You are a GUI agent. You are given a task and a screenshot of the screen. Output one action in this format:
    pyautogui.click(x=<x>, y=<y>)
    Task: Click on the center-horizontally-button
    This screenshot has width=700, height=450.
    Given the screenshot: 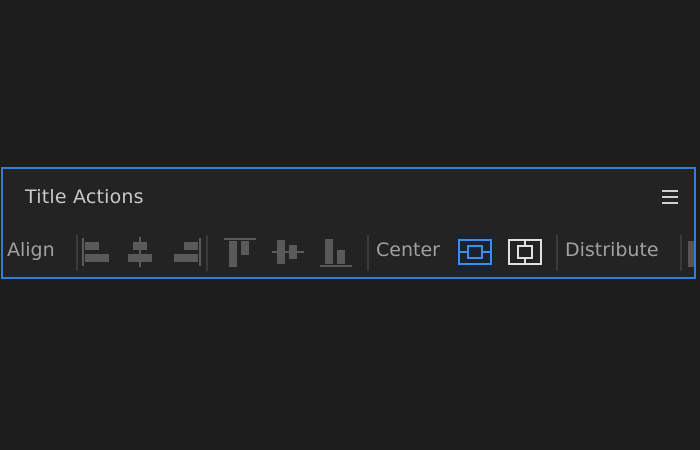 What is the action you would take?
    pyautogui.click(x=475, y=252)
    